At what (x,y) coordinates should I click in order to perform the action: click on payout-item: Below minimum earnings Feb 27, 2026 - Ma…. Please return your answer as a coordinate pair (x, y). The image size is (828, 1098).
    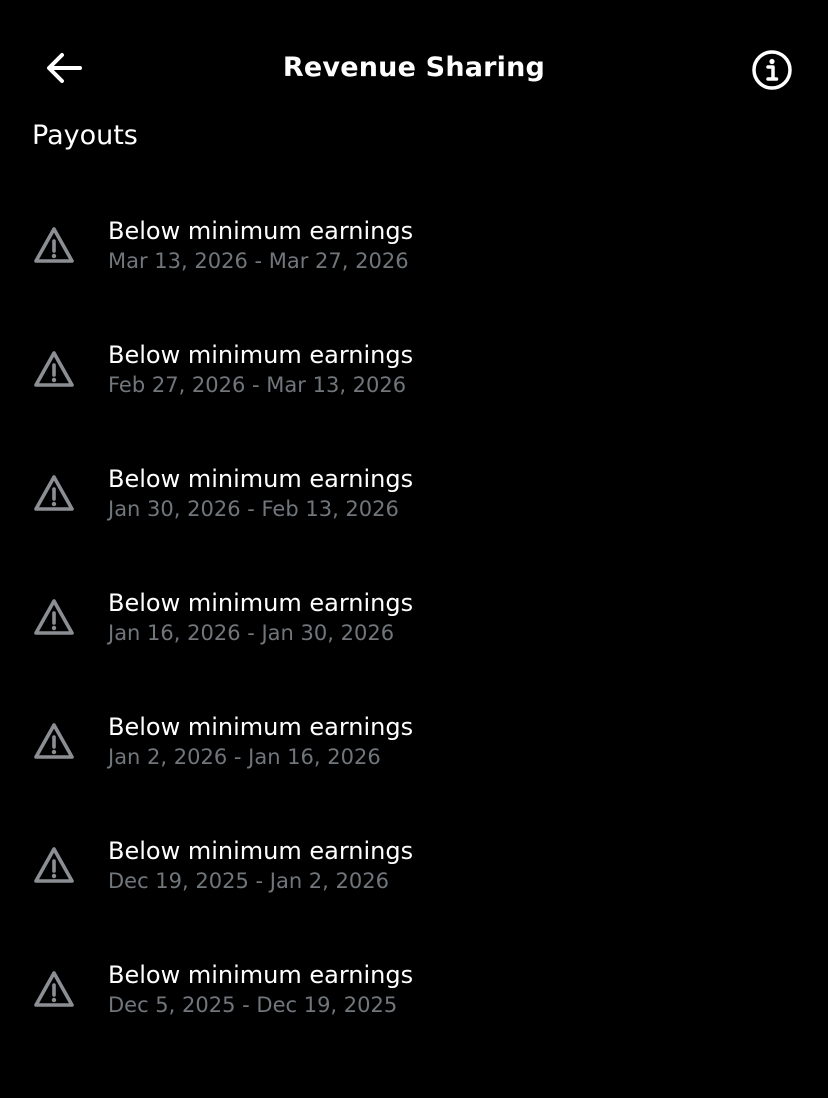
    Looking at the image, I should click on (414, 372).